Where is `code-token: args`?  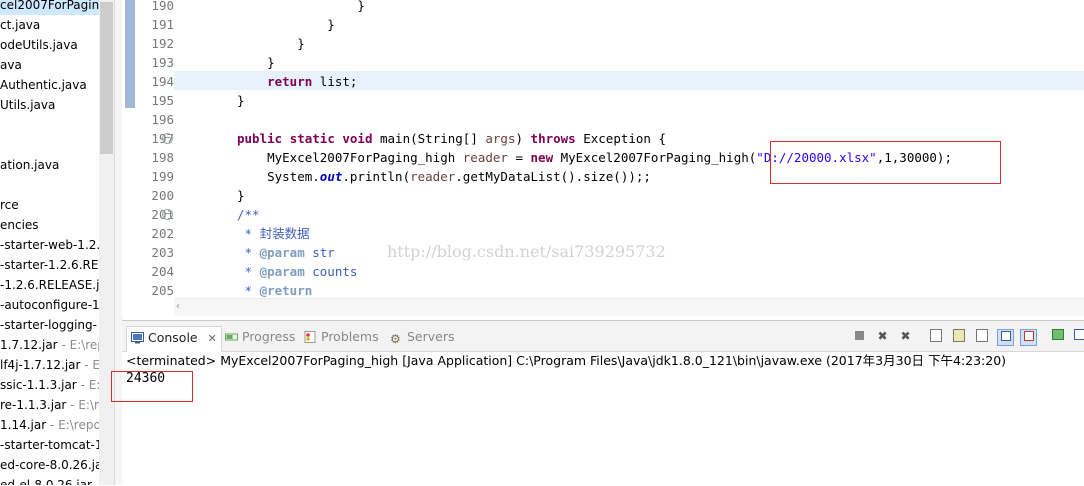 code-token: args is located at coordinates (500, 138).